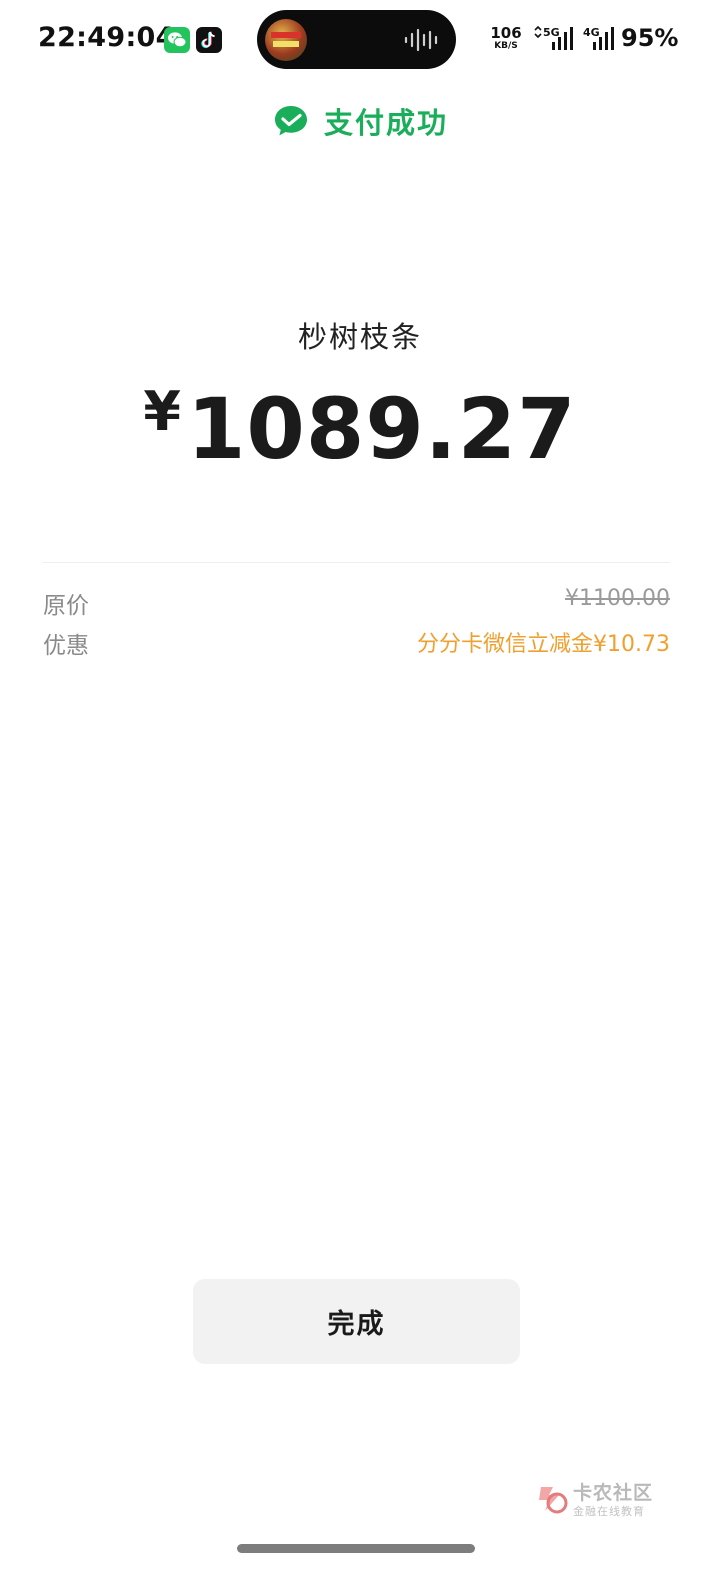 This screenshot has height=1584, width=720. What do you see at coordinates (162, 411) in the screenshot?
I see `currency-symbol: ¥` at bounding box center [162, 411].